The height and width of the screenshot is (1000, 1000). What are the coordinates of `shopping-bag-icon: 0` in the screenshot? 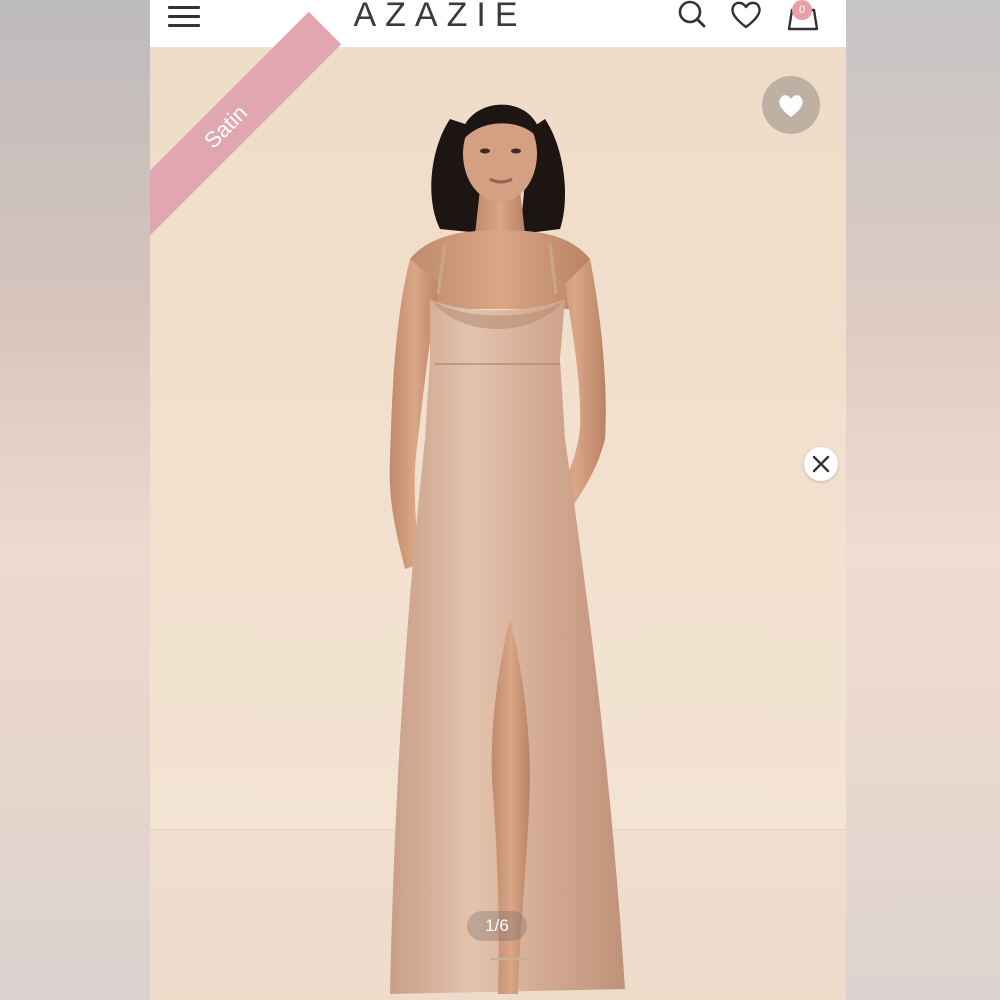 It's located at (802, 16).